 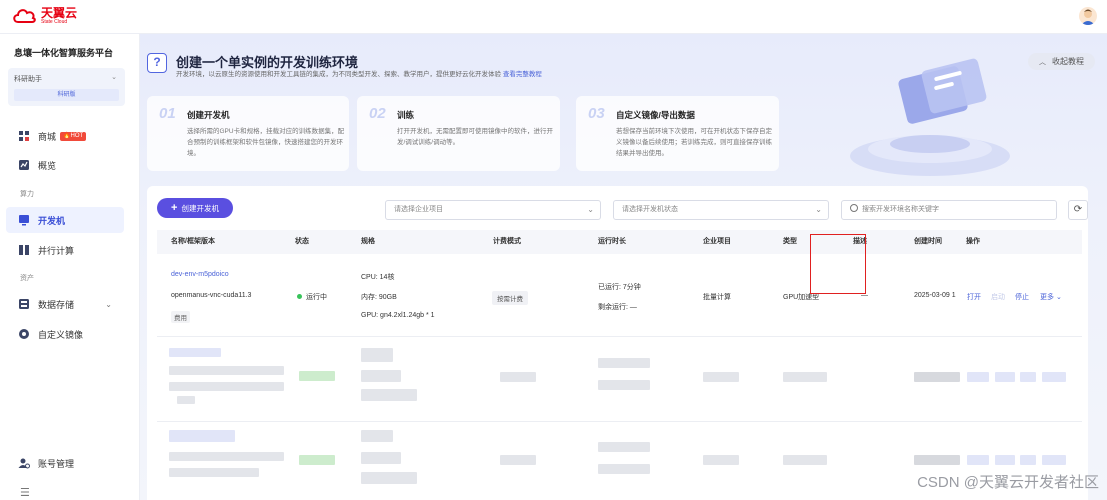 I want to click on sidebar-item-label: 商城, so click(x=47, y=136).